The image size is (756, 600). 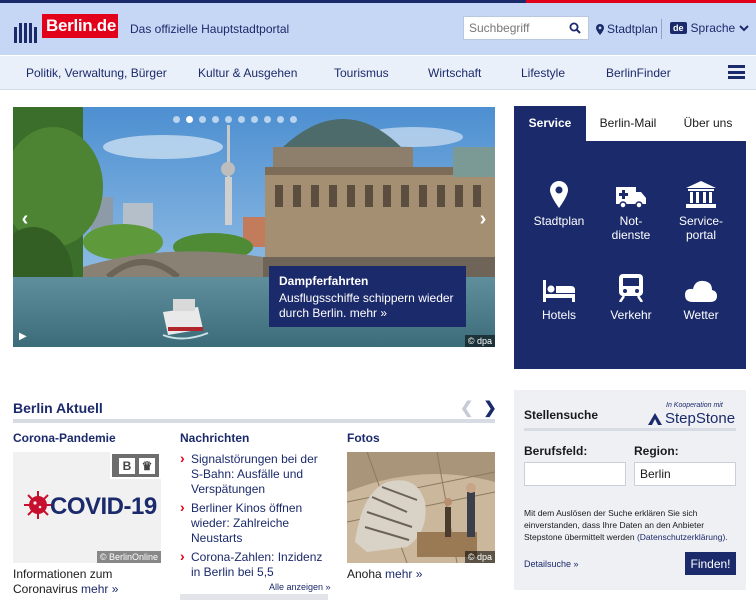 What do you see at coordinates (561, 415) in the screenshot?
I see `job-search-title: Stellensuche` at bounding box center [561, 415].